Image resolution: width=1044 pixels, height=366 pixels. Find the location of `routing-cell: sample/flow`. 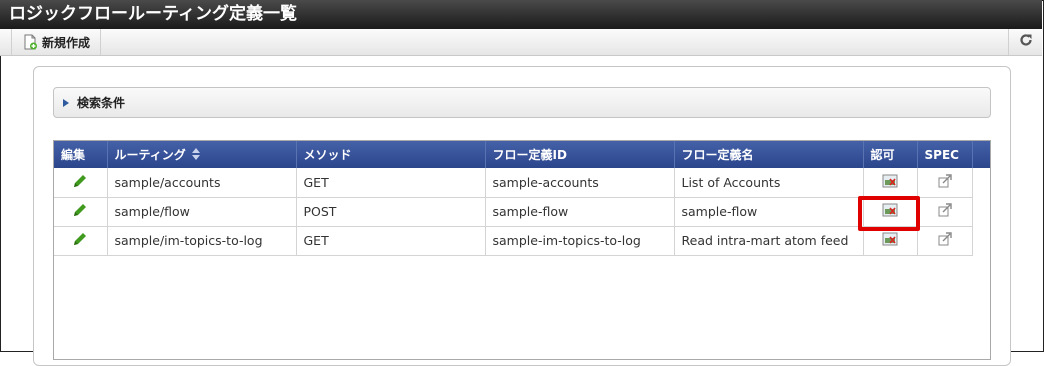

routing-cell: sample/flow is located at coordinates (202, 212).